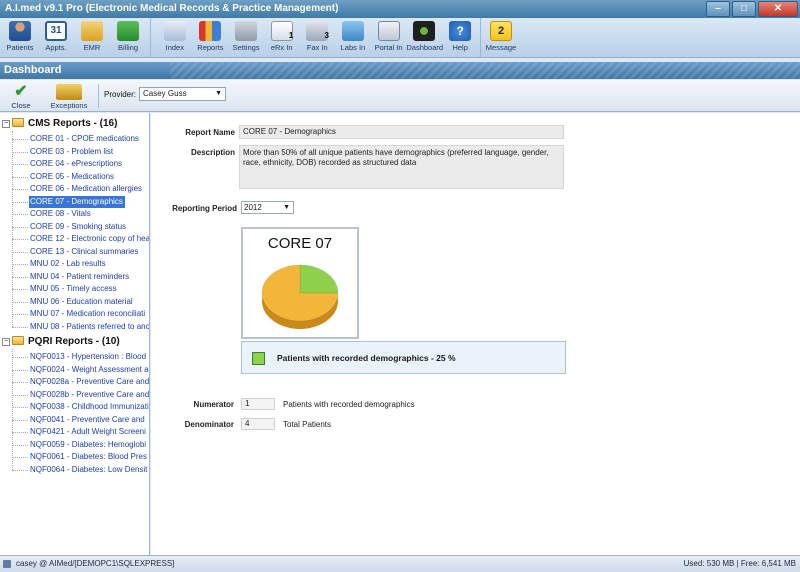 The image size is (800, 572). What do you see at coordinates (69, 92) in the screenshot?
I see `exceptions-icon` at bounding box center [69, 92].